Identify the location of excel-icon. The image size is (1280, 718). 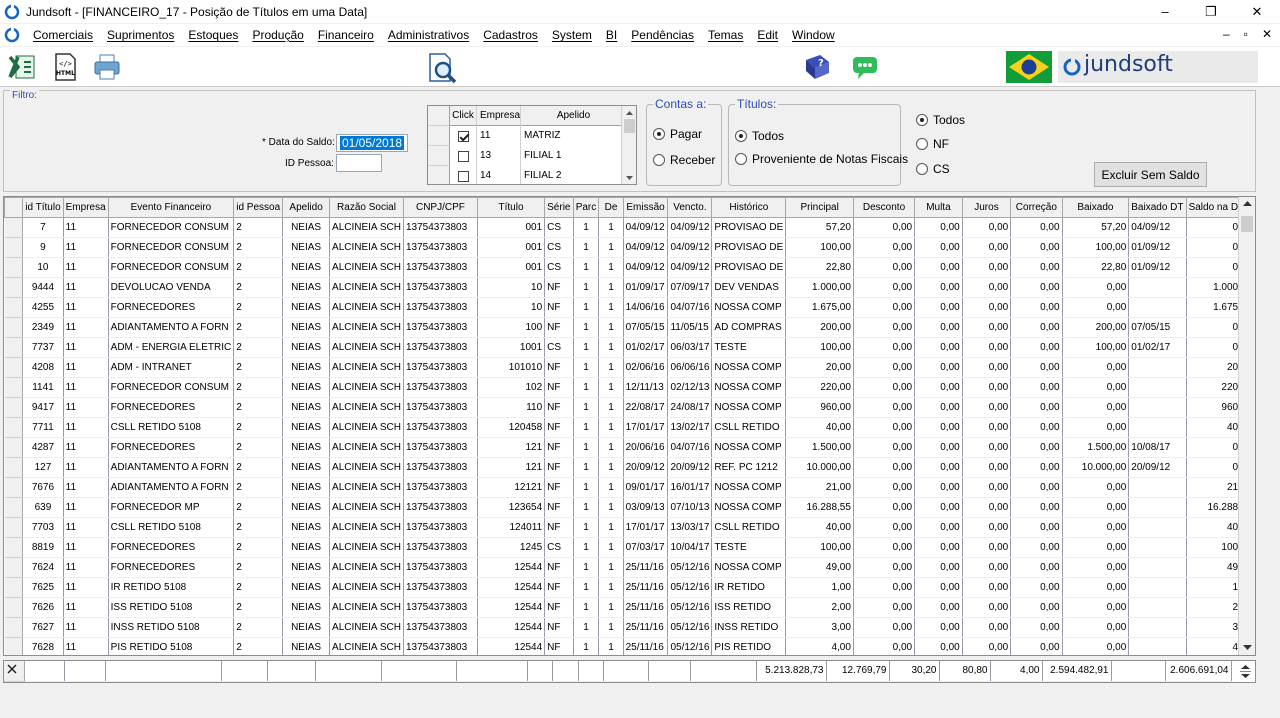
(21, 67).